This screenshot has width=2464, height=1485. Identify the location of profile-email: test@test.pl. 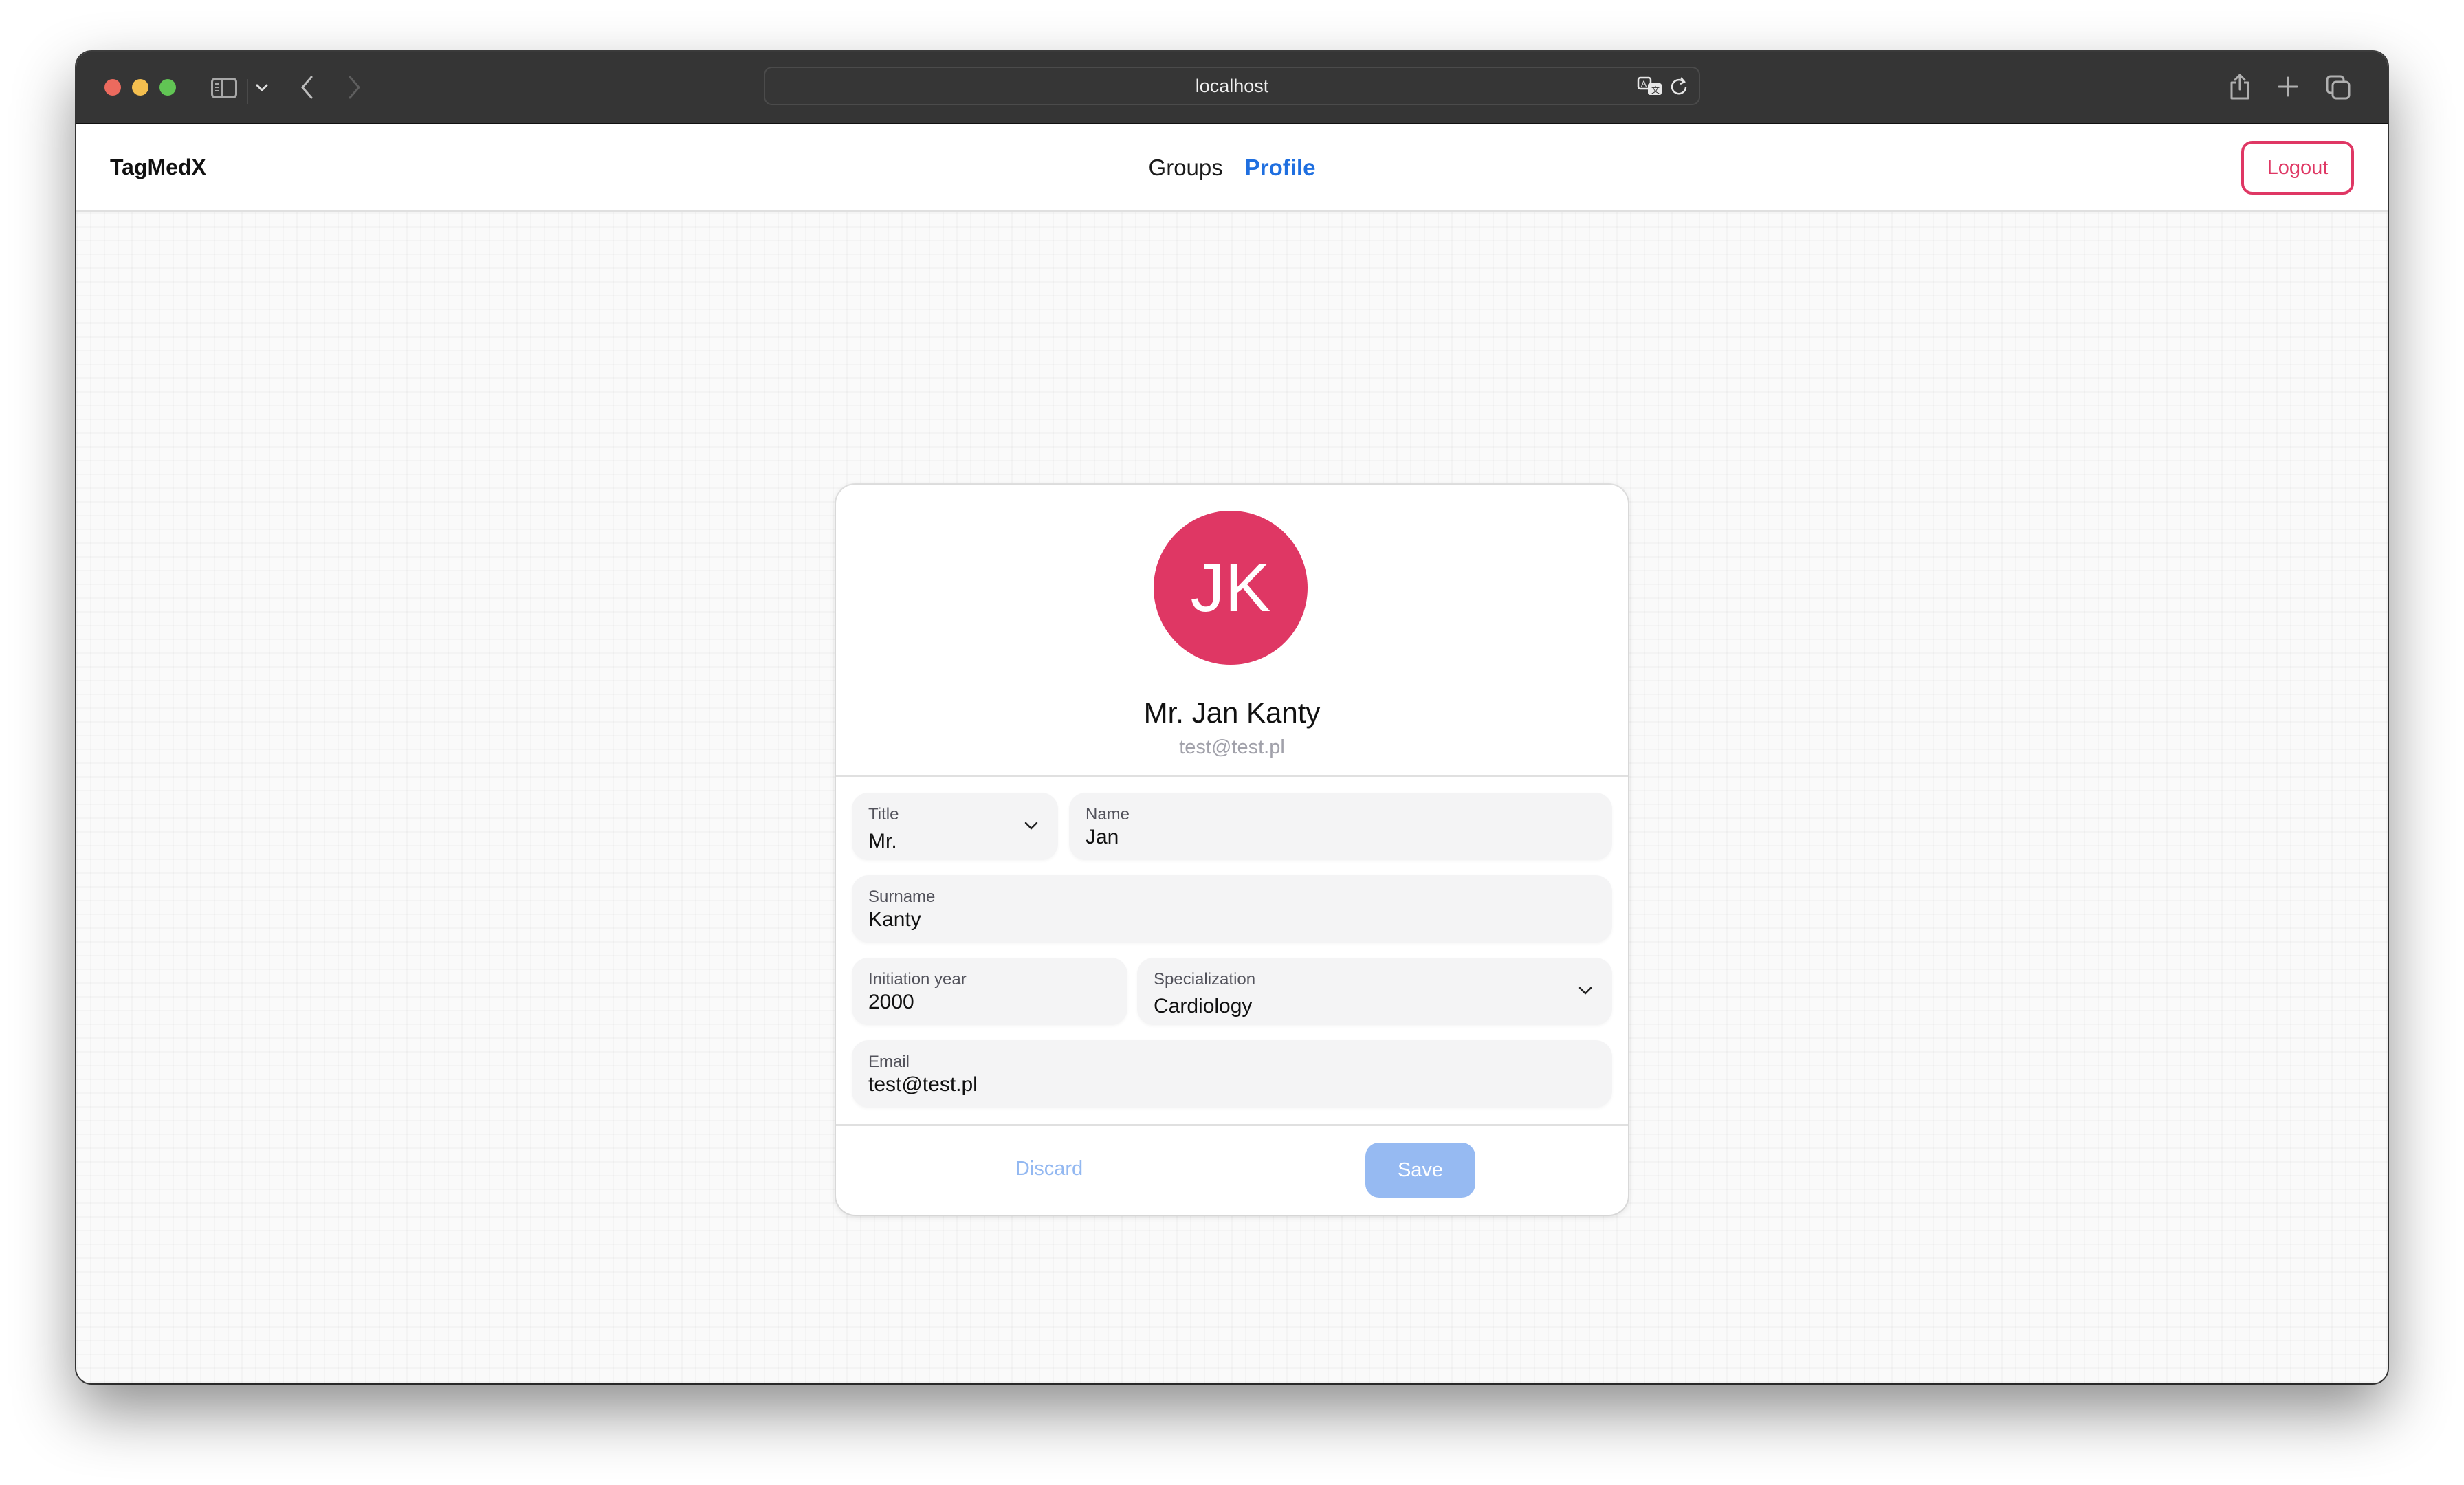
(1232, 747).